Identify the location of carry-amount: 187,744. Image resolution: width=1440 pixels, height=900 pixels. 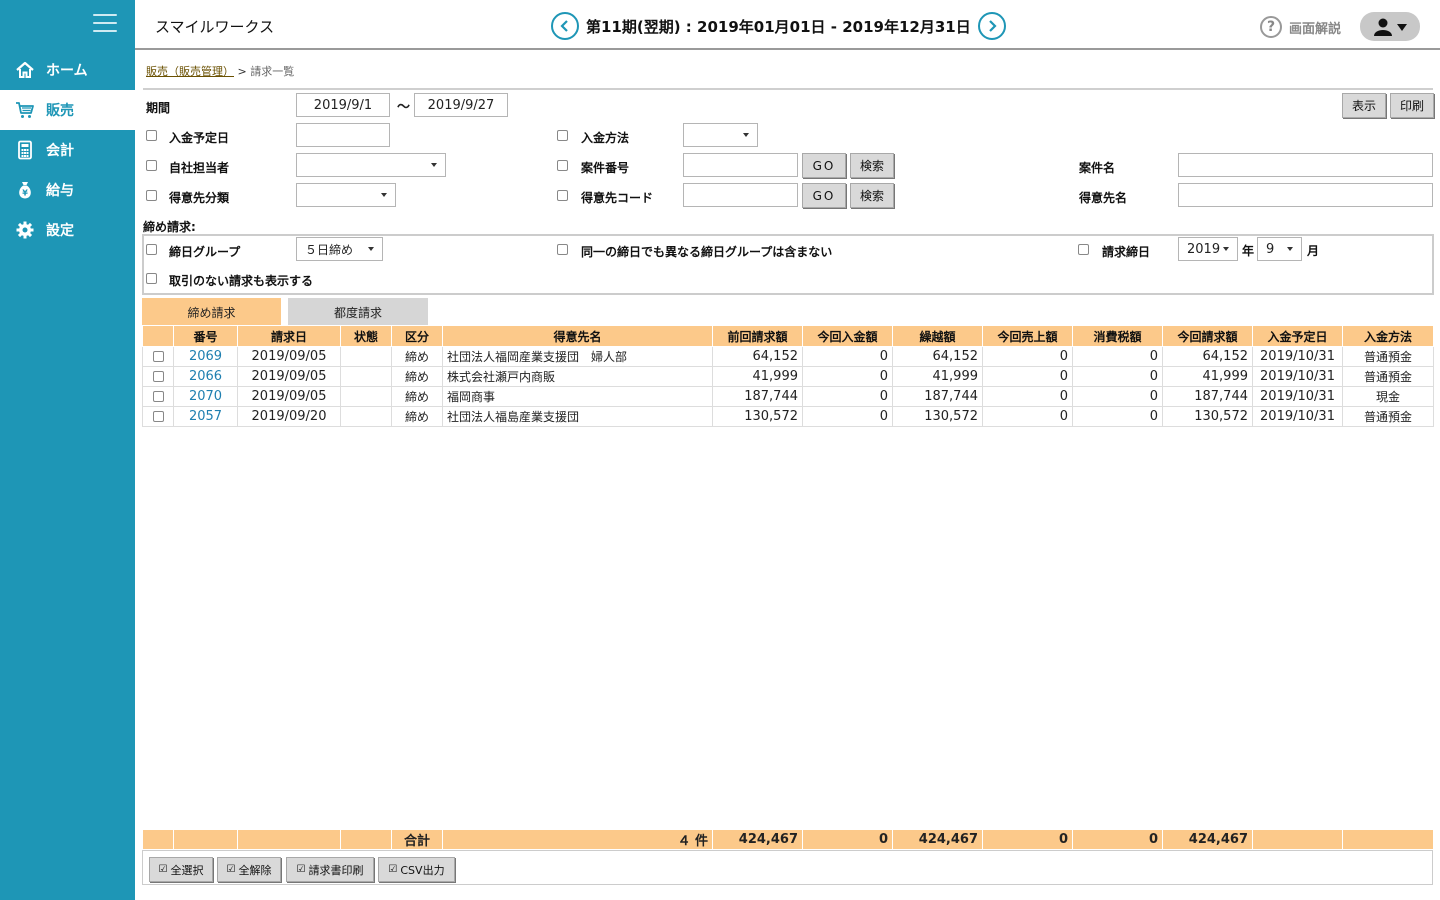
(937, 396).